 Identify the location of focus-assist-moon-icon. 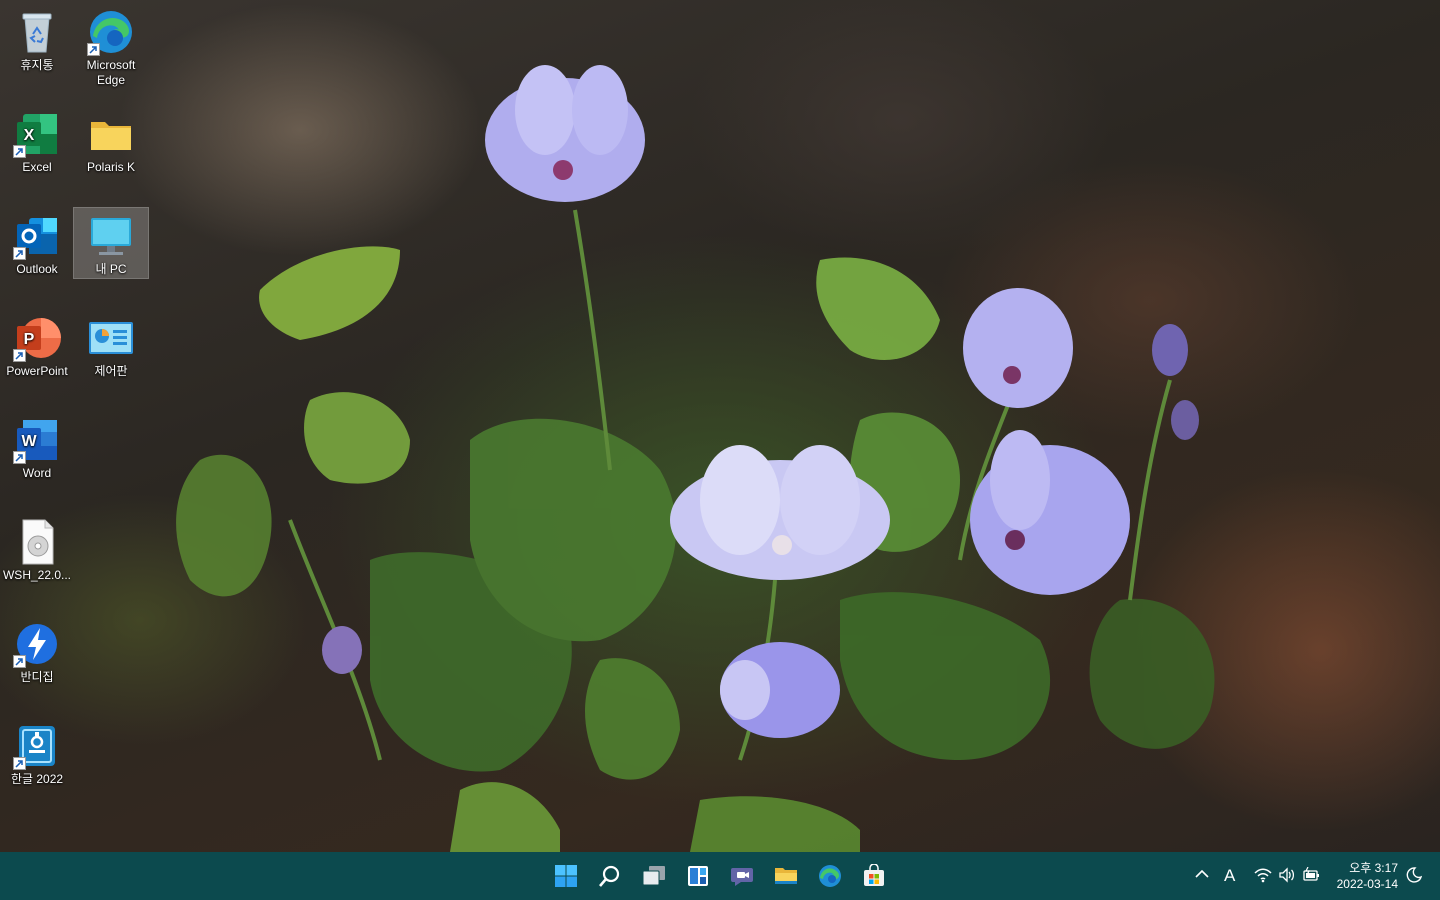
(1414, 875).